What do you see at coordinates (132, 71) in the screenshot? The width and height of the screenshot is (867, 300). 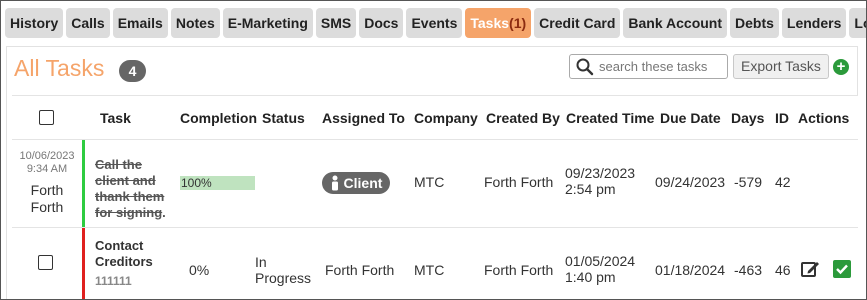 I see `task-count-badge: 4` at bounding box center [132, 71].